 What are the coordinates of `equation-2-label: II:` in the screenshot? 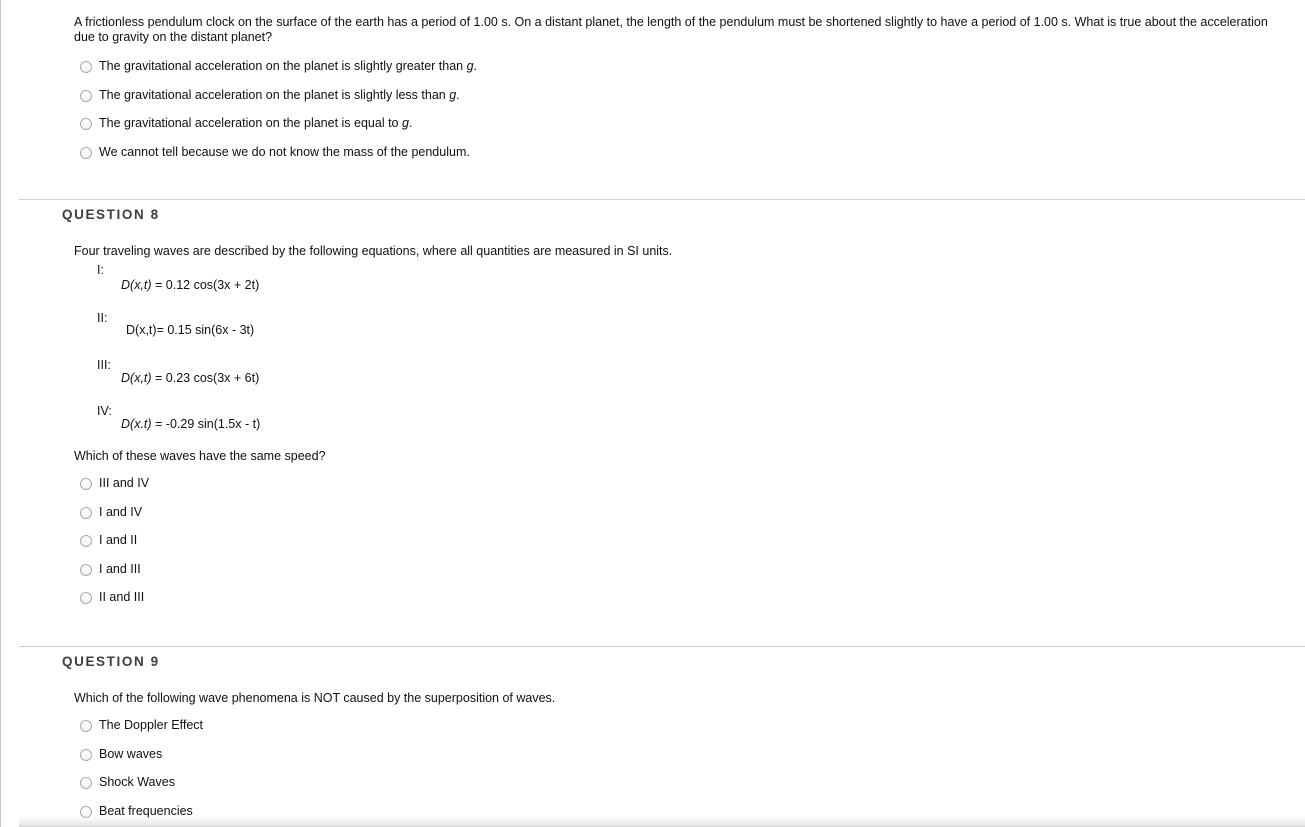 It's located at (102, 318).